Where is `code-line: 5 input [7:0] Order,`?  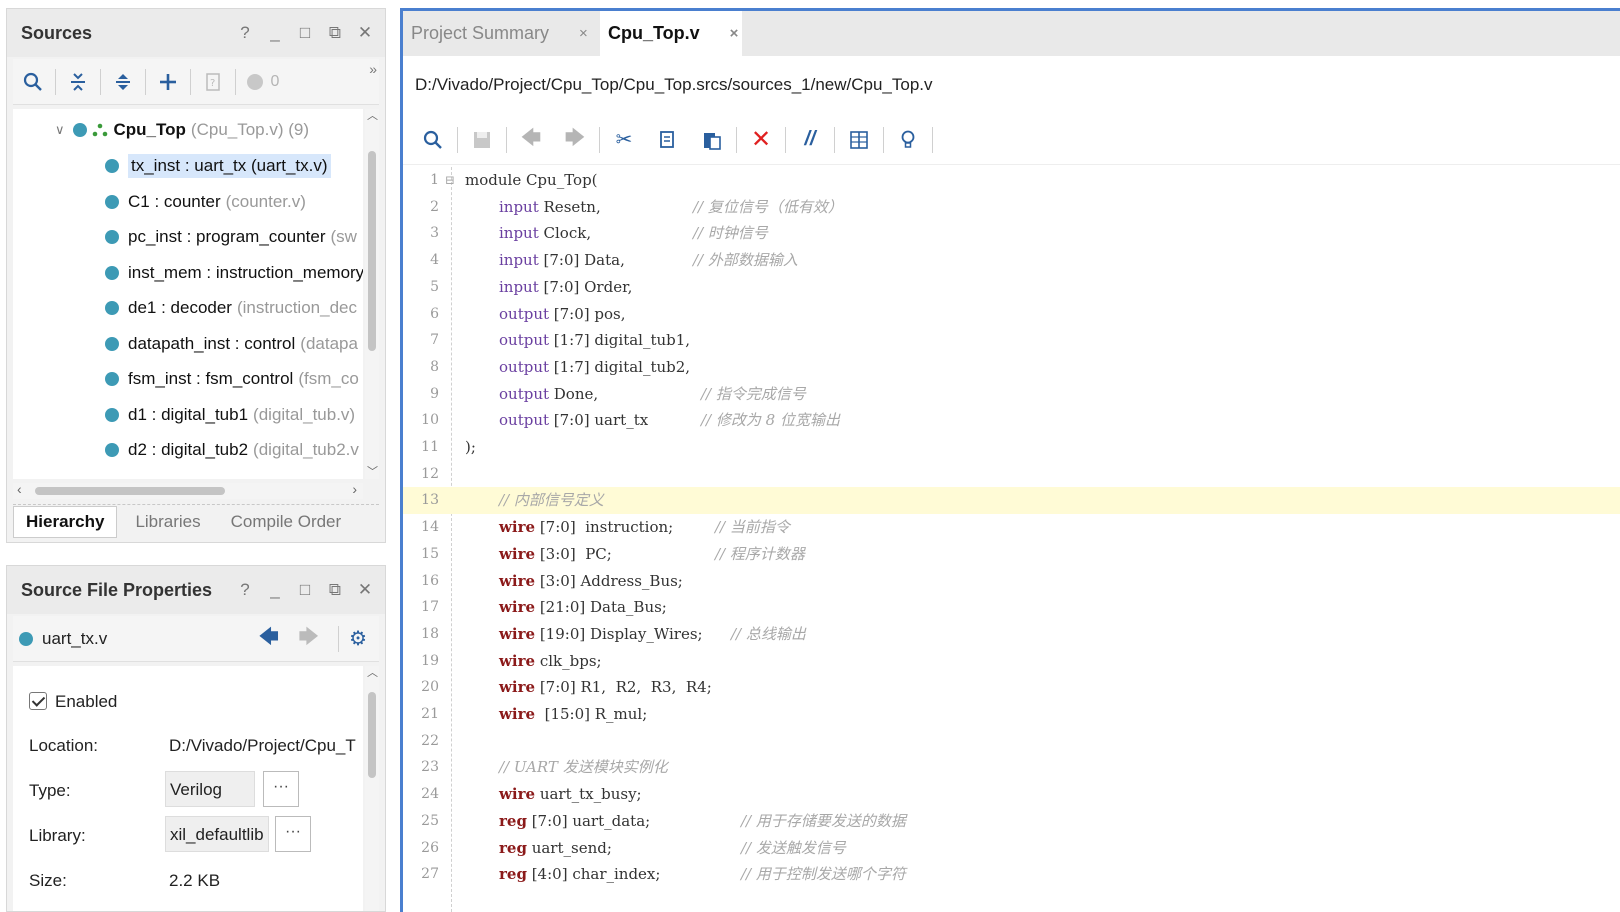 code-line: 5 input [7:0] Order, is located at coordinates (1011, 287).